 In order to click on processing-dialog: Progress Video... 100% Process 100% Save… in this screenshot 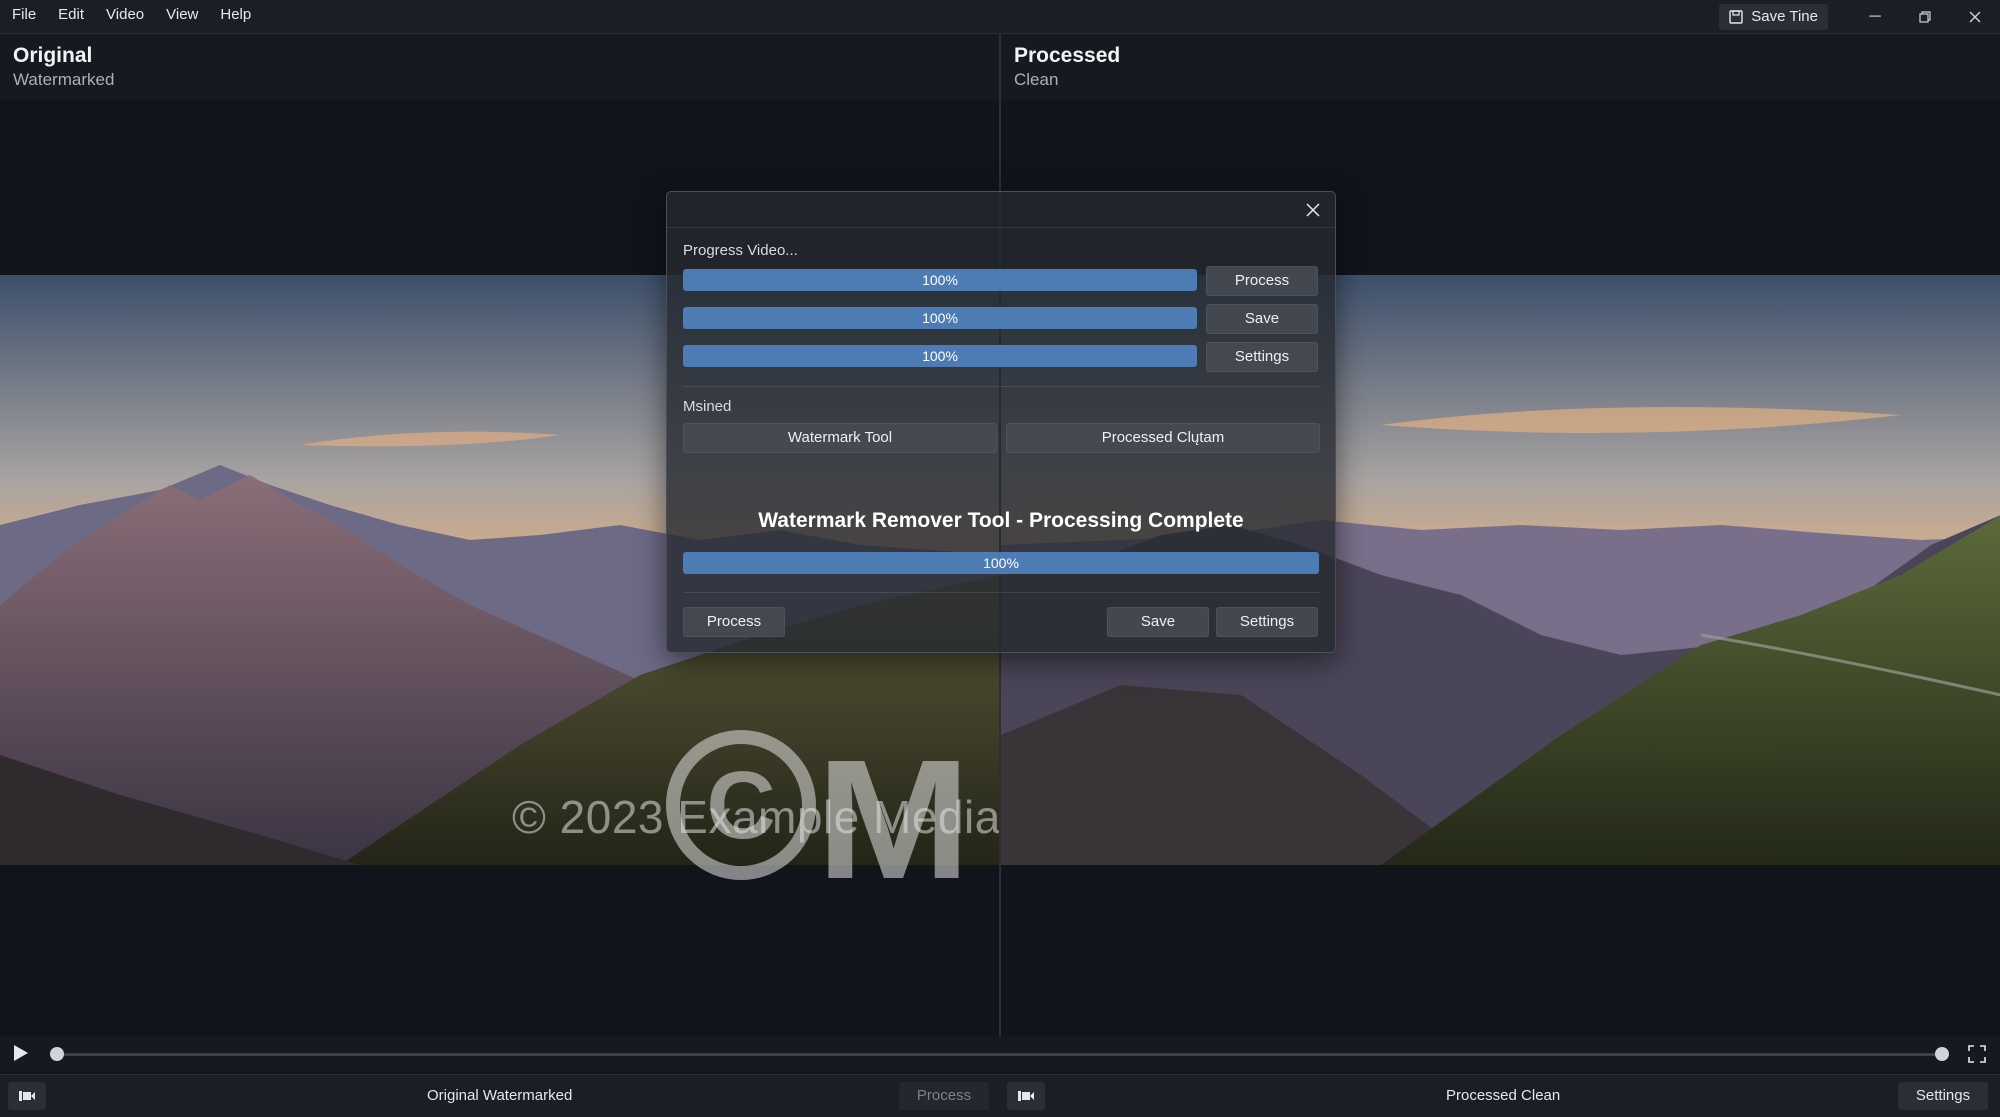, I will do `click(1001, 422)`.